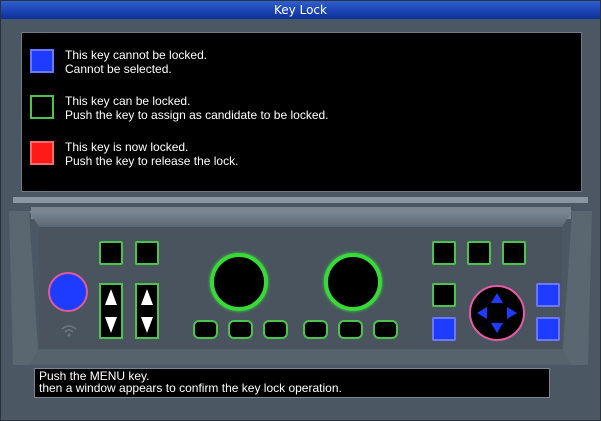  Describe the element at coordinates (136, 55) in the screenshot. I see `legend-line: This key cannot be locked.` at that location.